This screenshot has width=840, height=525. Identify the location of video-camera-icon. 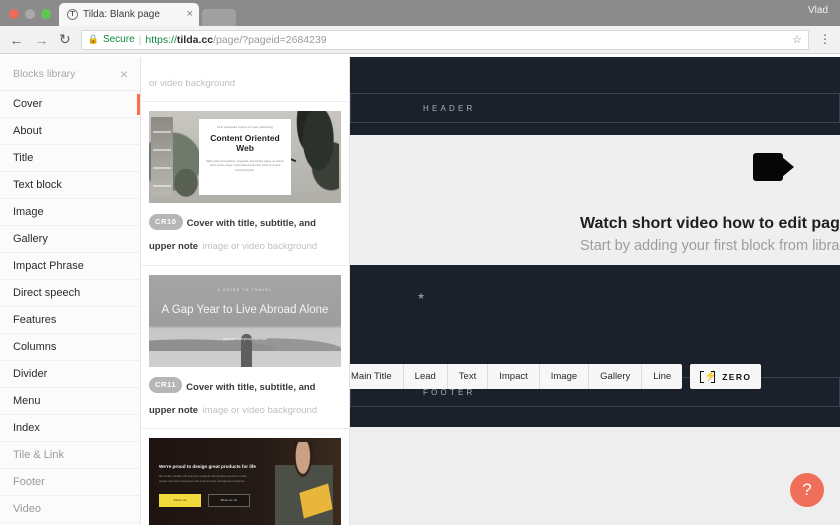
(773, 167).